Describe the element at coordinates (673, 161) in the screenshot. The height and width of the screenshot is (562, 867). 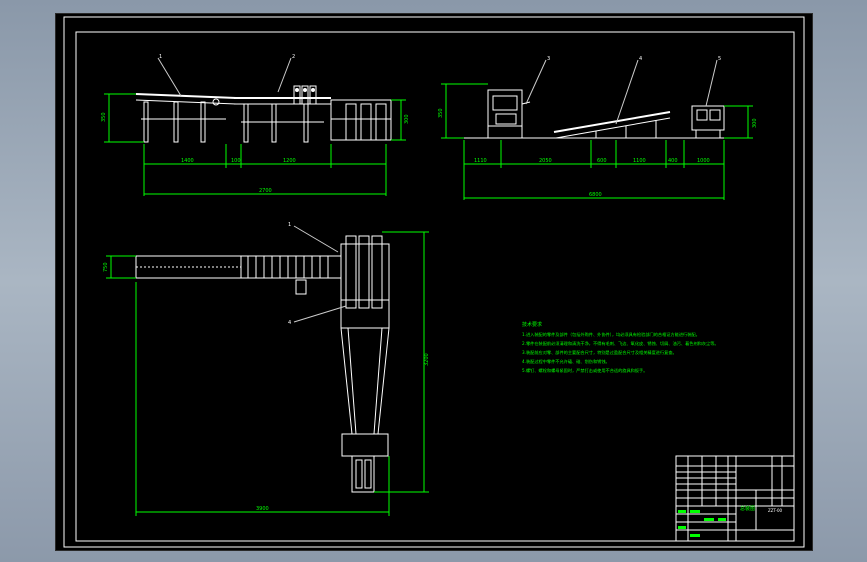
I see `svg-text: 400` at that location.